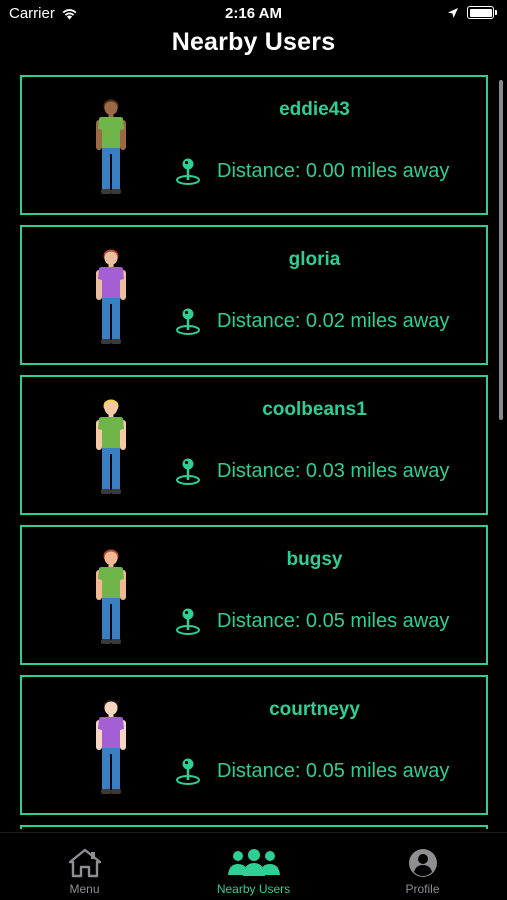 The height and width of the screenshot is (900, 507). Describe the element at coordinates (482, 12) in the screenshot. I see `battery-icon` at that location.